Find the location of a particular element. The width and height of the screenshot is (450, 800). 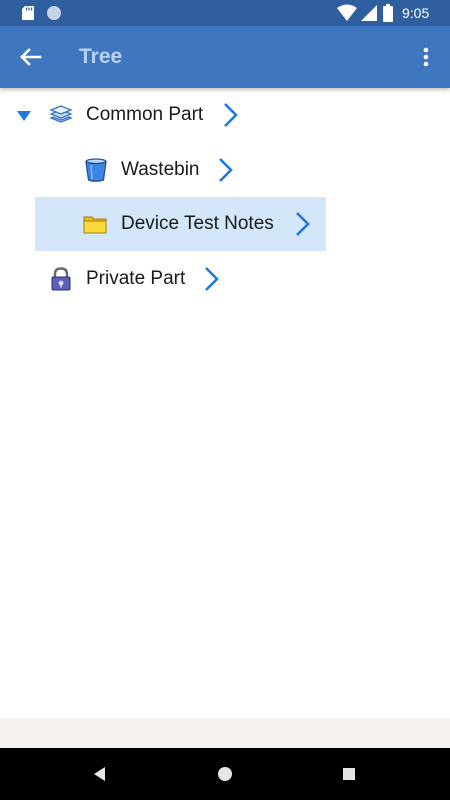

expand-triangle-icon is located at coordinates (24, 116).